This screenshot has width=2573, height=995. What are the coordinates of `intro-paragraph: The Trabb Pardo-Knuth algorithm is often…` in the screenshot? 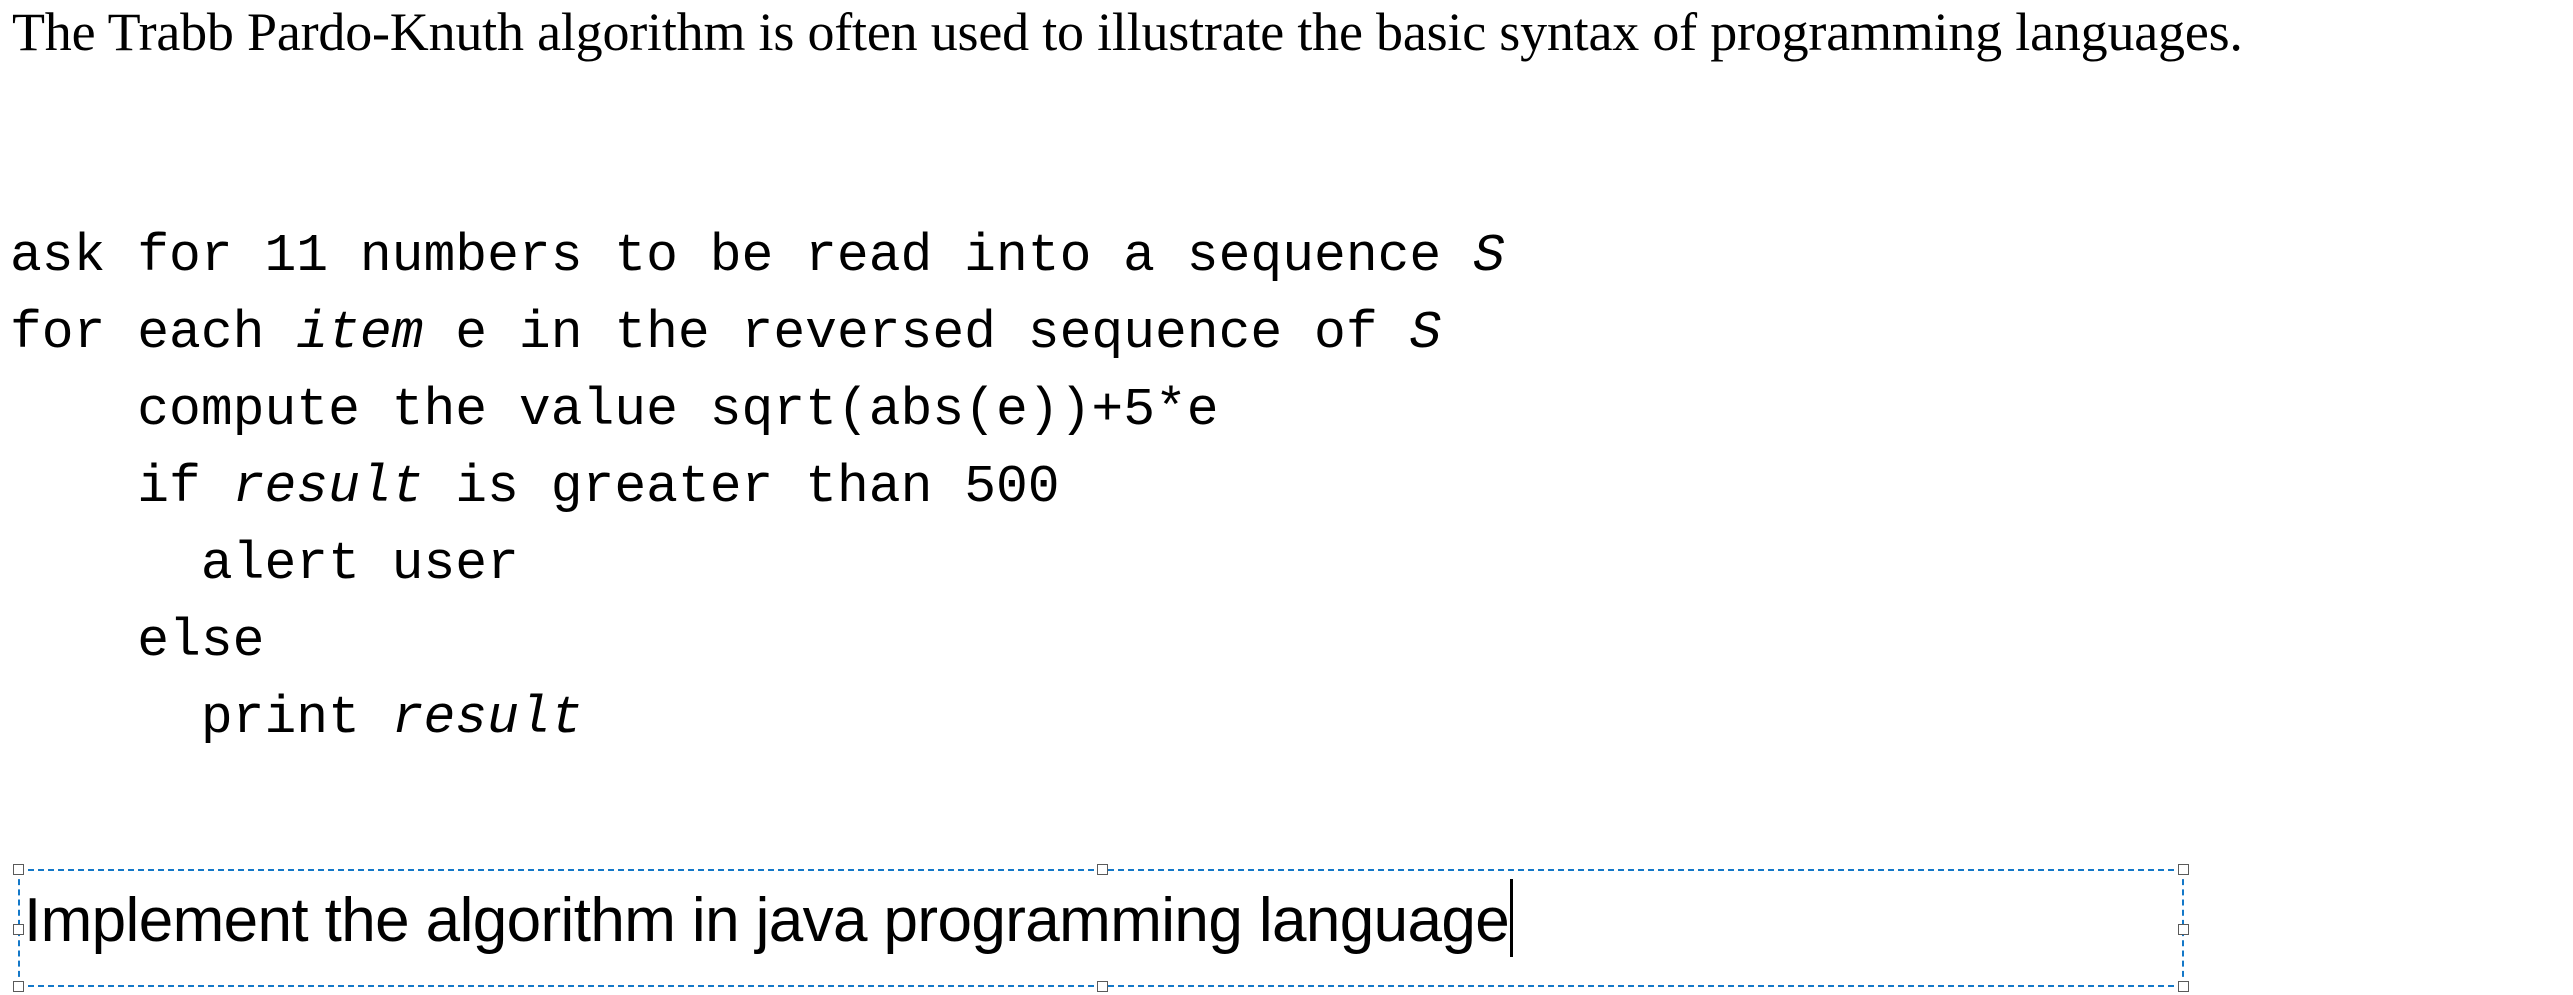 It's located at (1127, 32).